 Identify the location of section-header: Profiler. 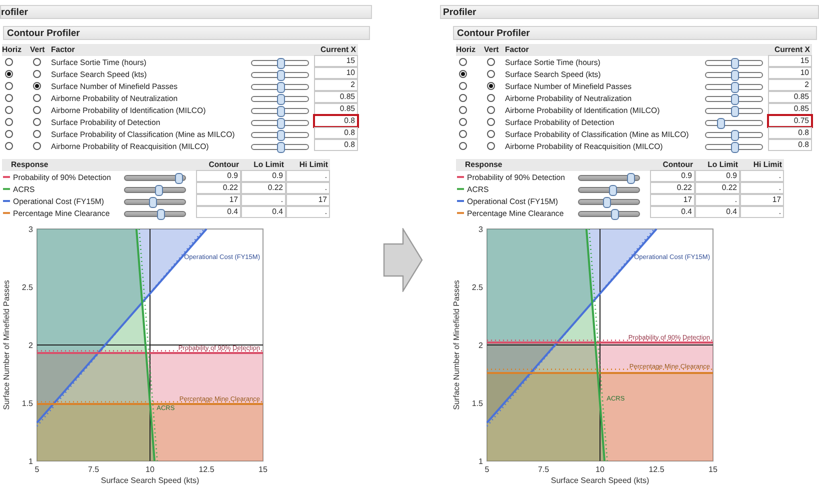
(629, 12).